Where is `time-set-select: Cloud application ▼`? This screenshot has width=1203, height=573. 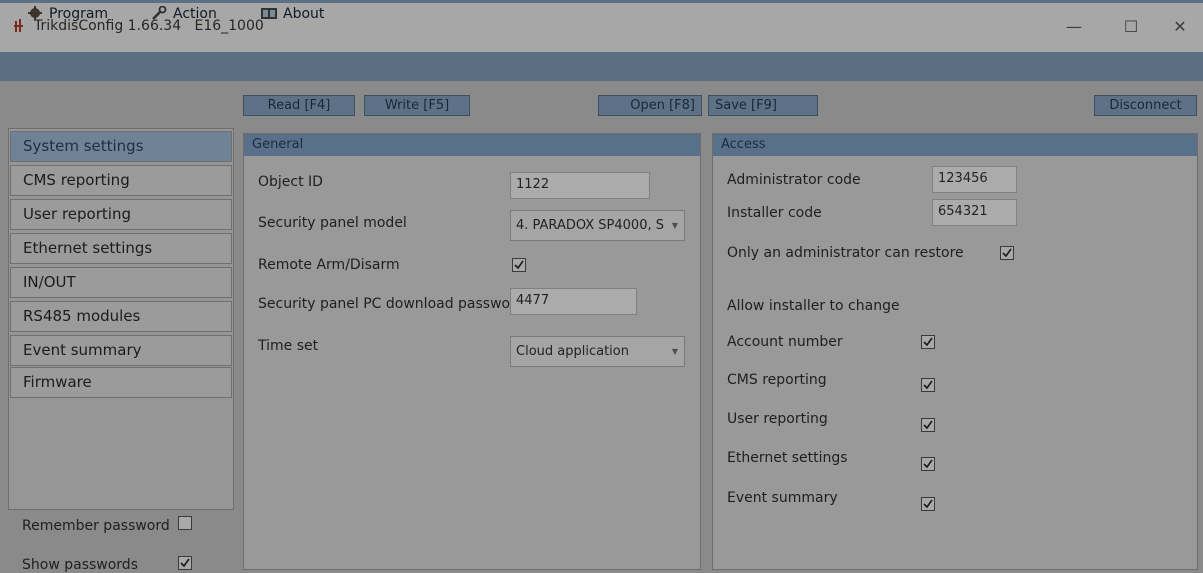 time-set-select: Cloud application ▼ is located at coordinates (597, 351).